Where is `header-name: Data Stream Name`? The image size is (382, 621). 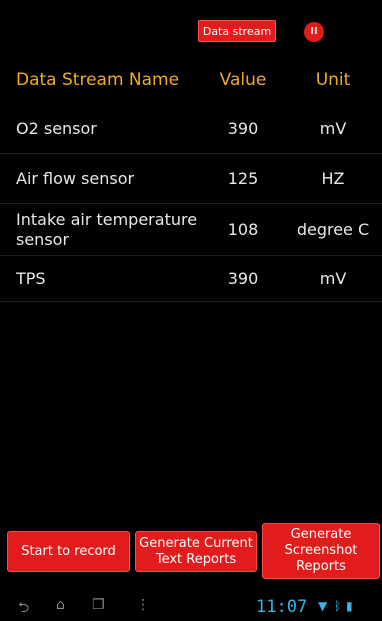
header-name: Data Stream Name is located at coordinates (98, 80).